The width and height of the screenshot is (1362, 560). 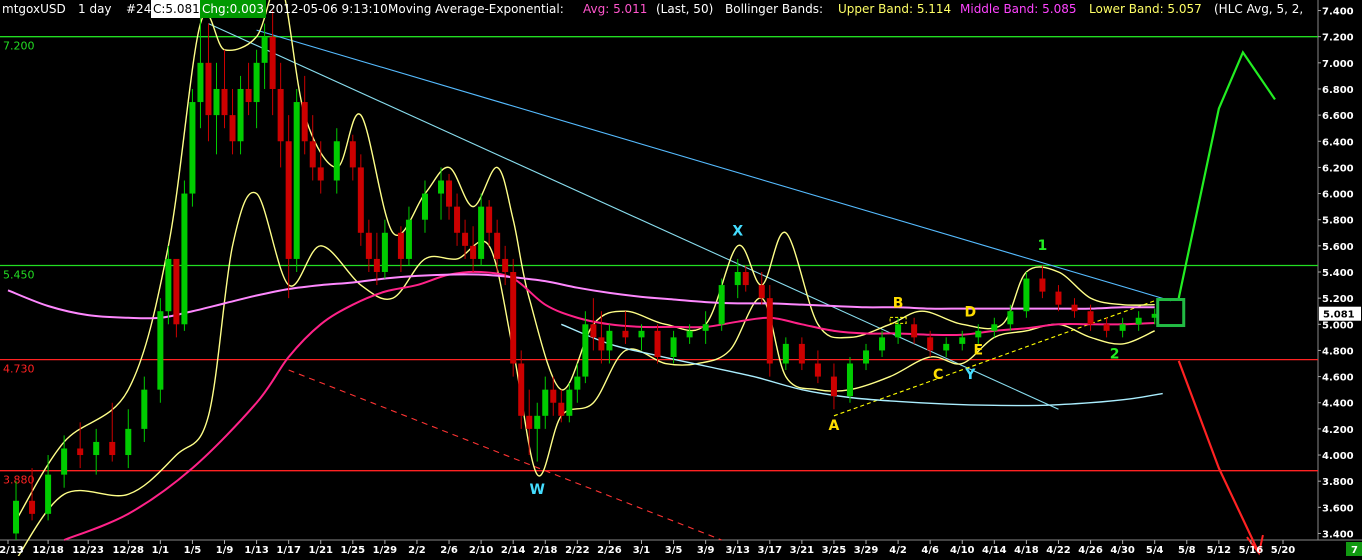 I want to click on wave-label: E, so click(x=978, y=350).